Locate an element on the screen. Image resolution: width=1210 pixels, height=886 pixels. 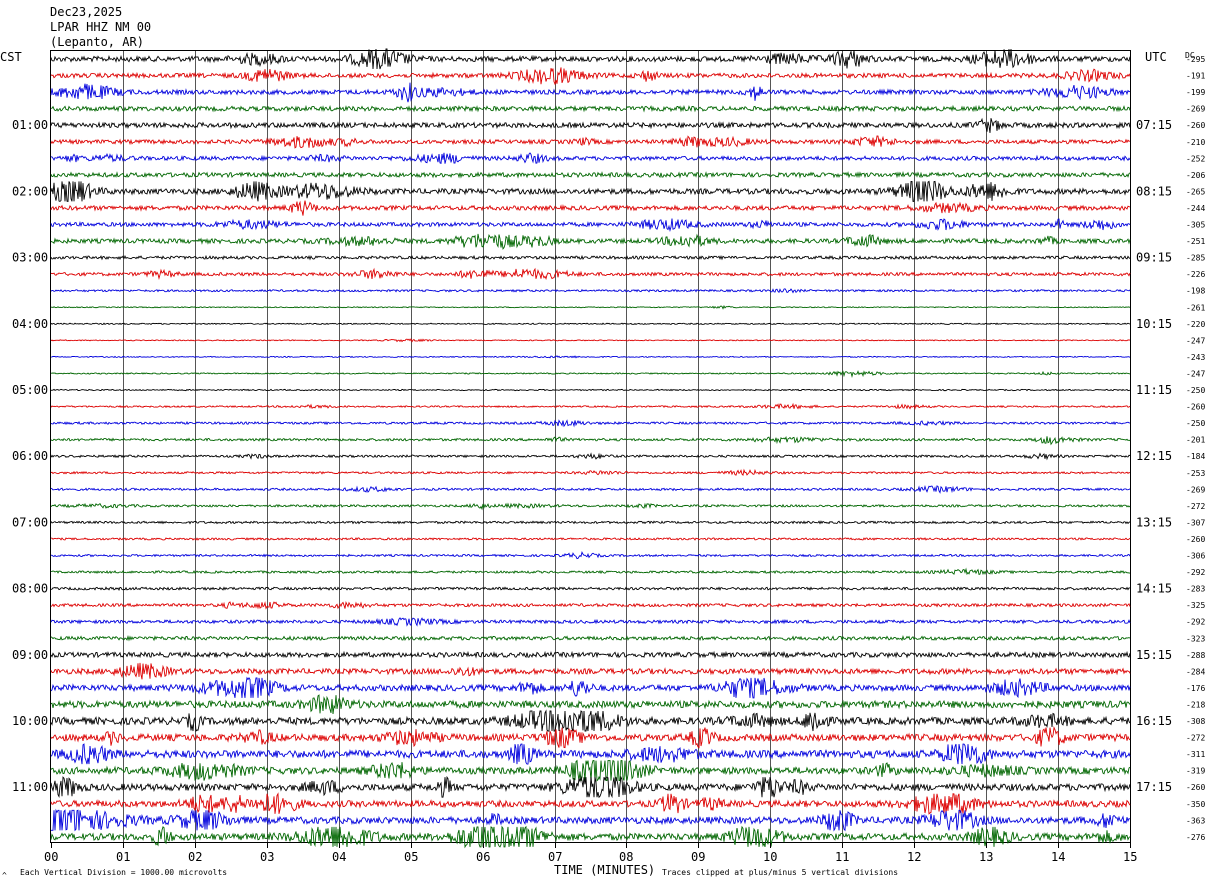
x-tick-label: 04 is located at coordinates (339, 857).